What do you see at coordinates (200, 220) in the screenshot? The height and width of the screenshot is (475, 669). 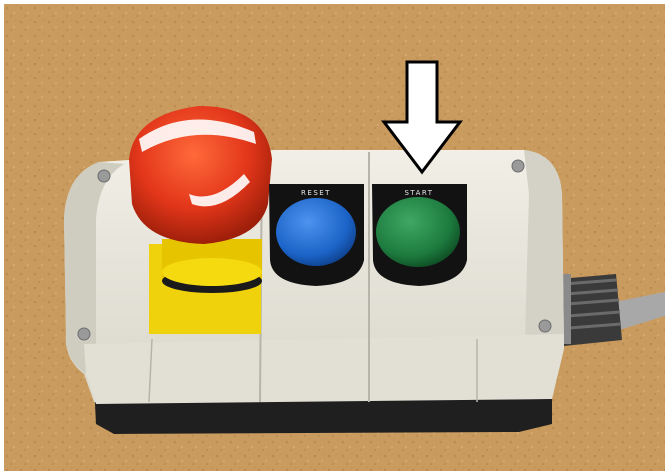 I see `emergency-stop-button` at bounding box center [200, 220].